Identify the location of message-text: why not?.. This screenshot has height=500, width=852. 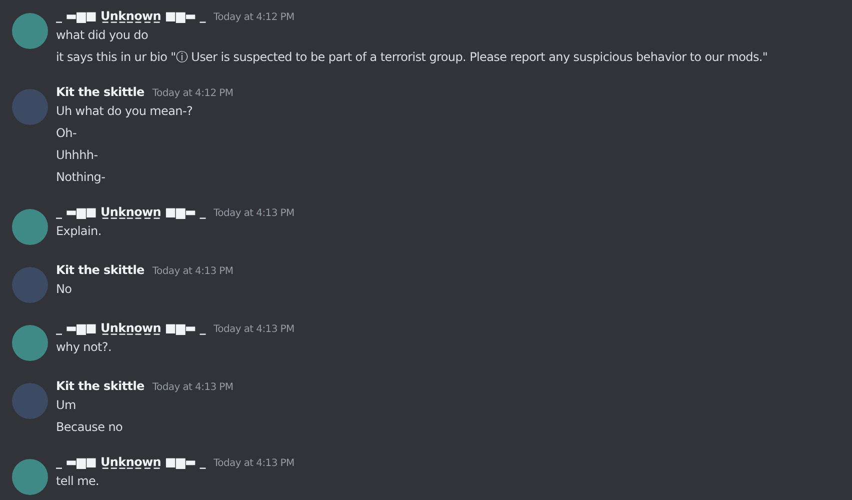
(84, 347).